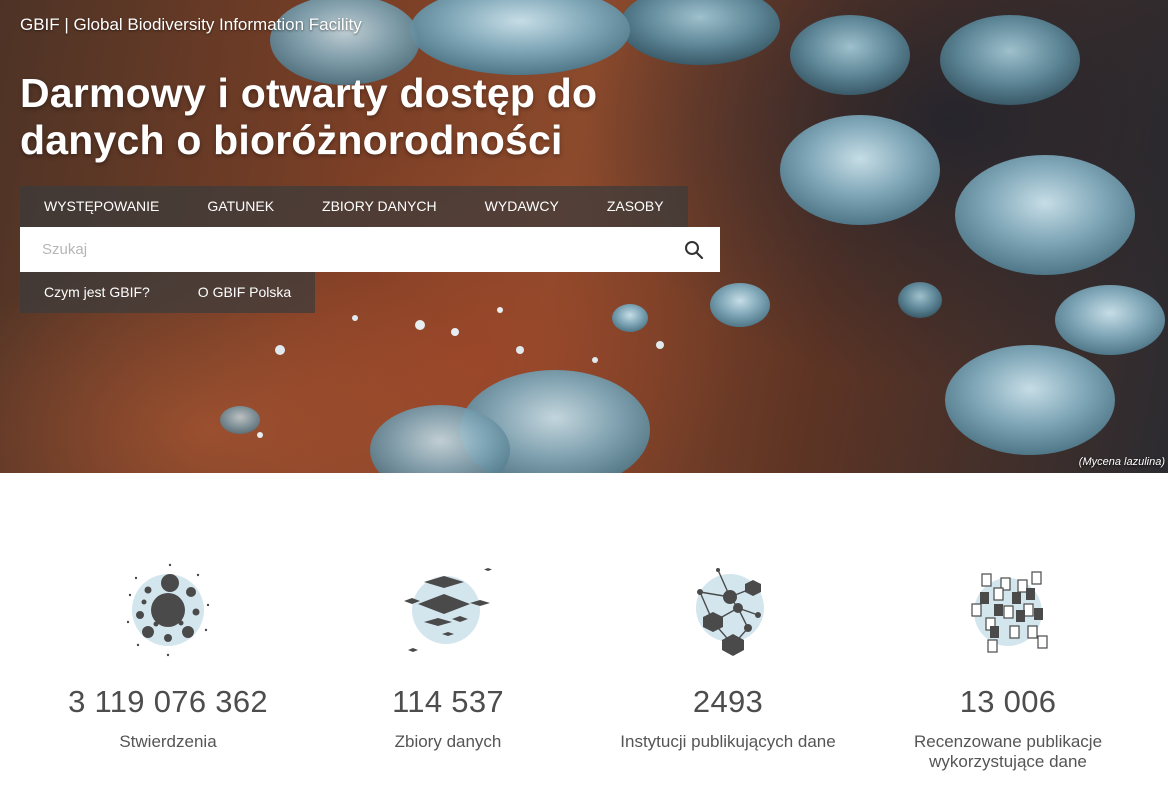  I want to click on publications-icon, so click(1009, 612).